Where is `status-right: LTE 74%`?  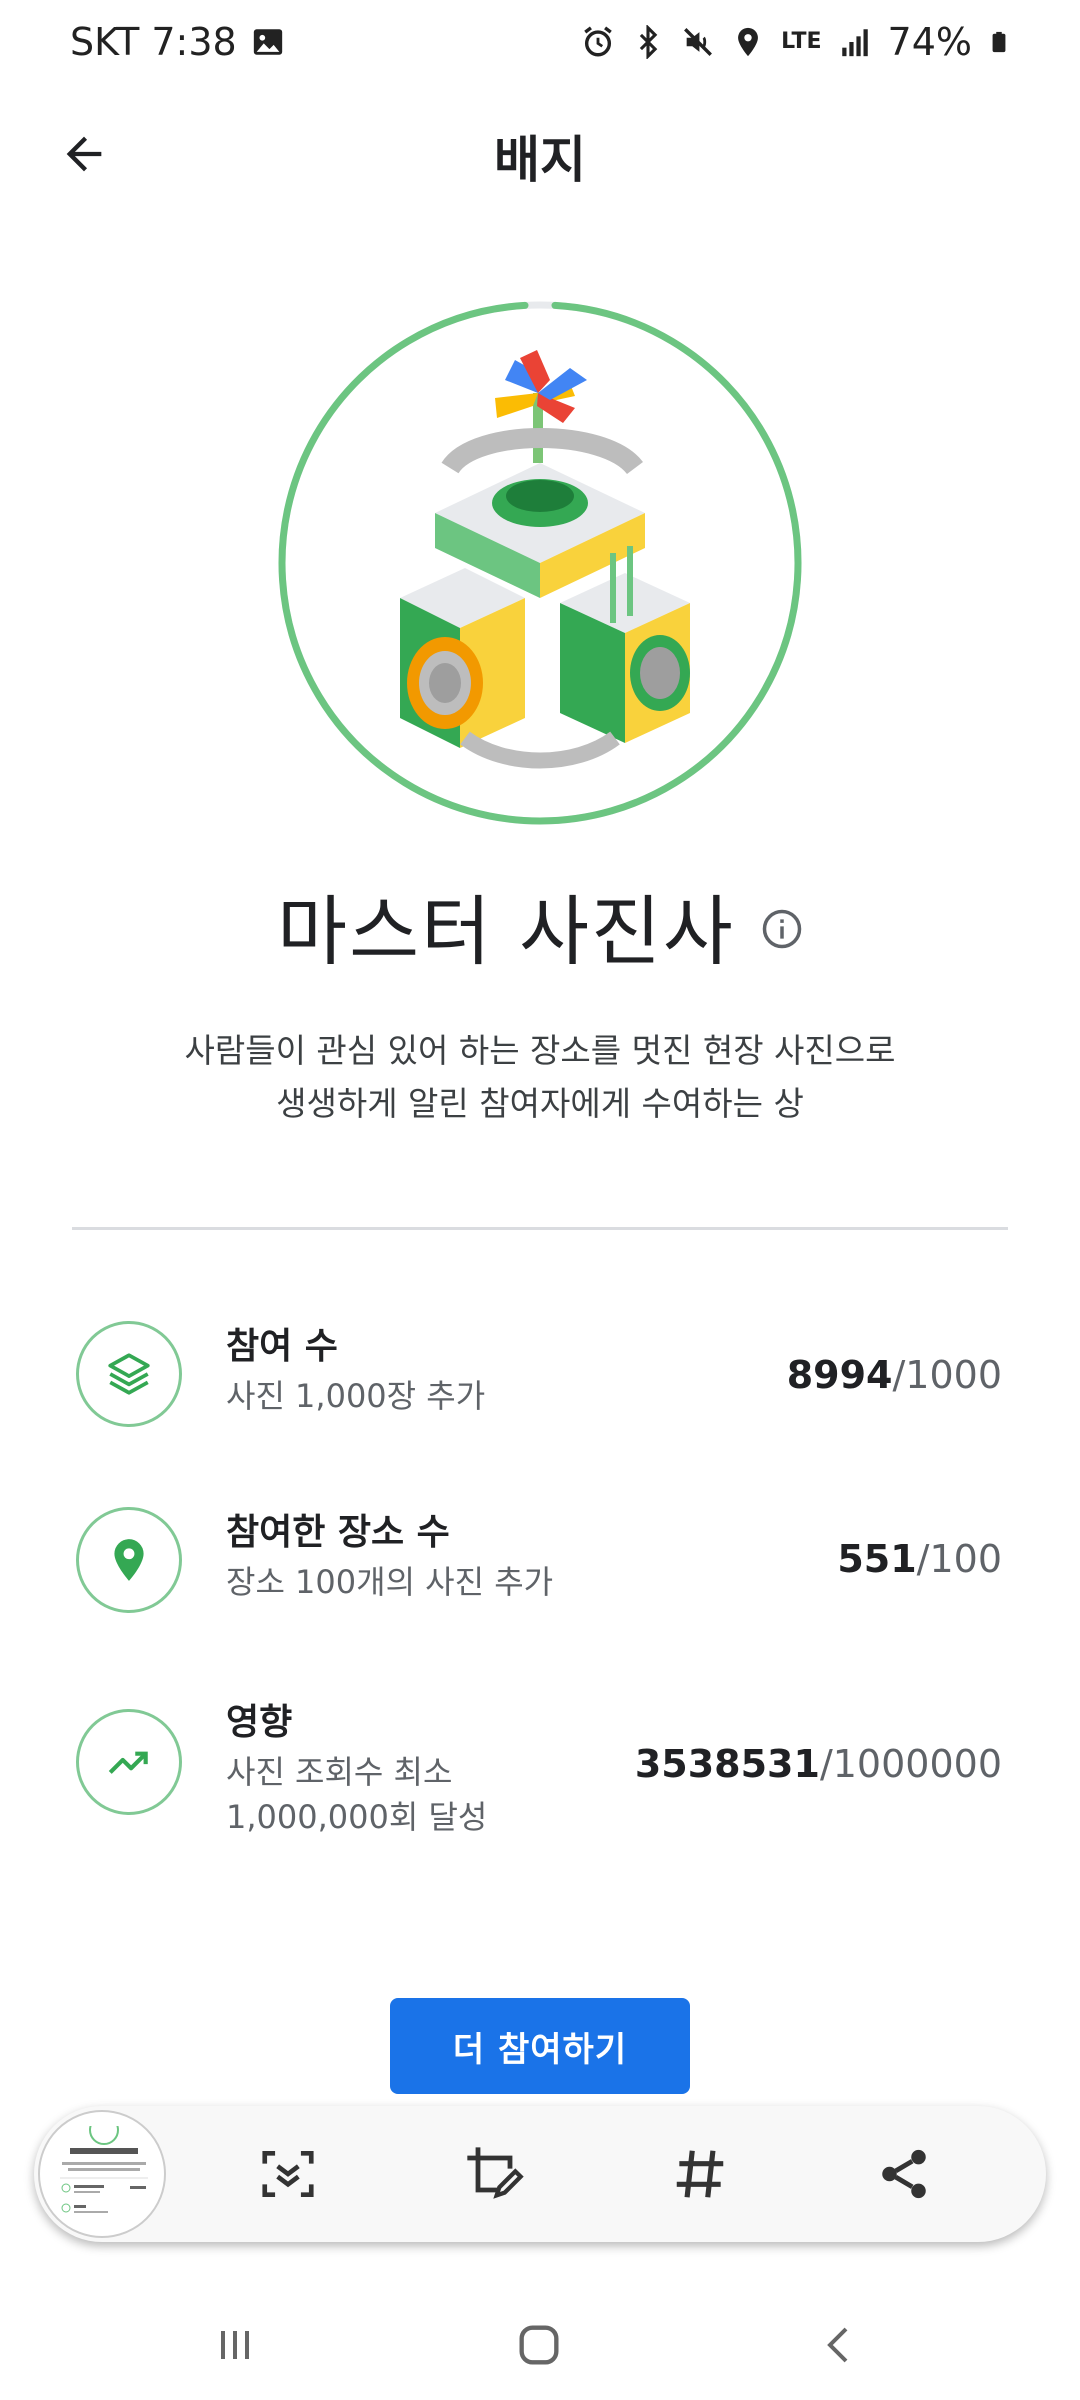 status-right: LTE 74% is located at coordinates (795, 42).